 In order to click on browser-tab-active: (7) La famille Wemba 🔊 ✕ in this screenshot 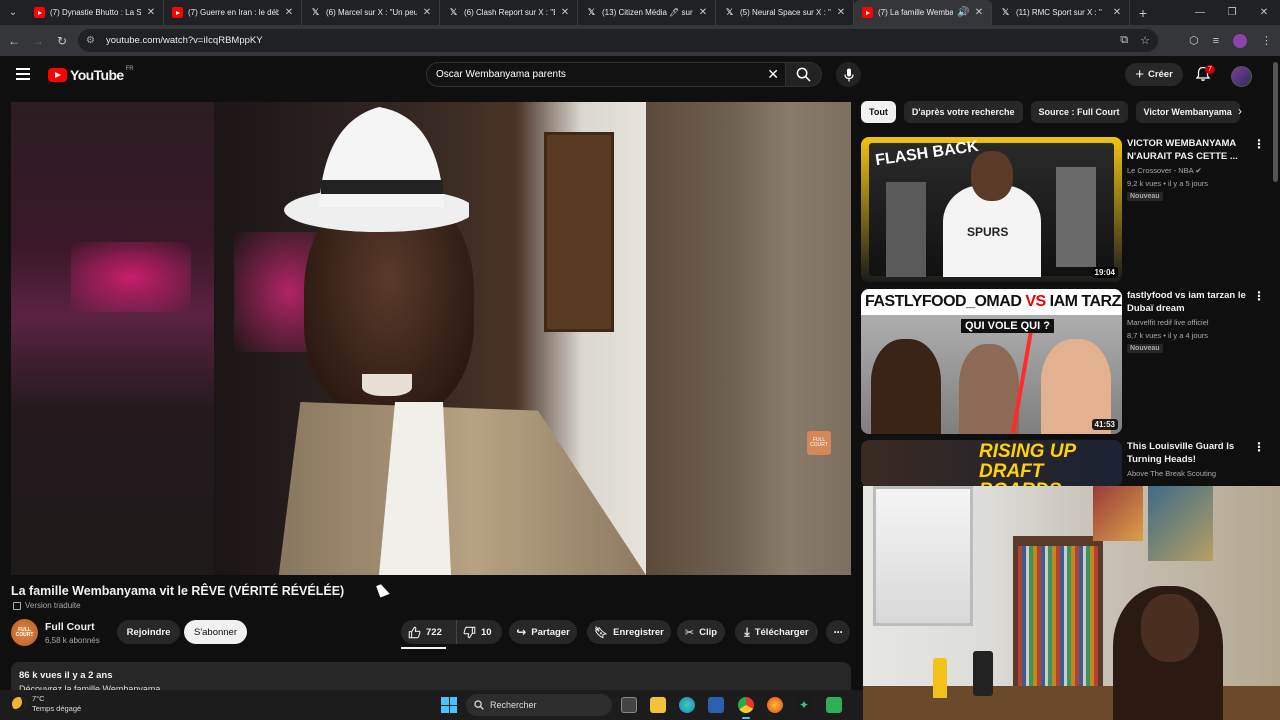, I will do `click(923, 12)`.